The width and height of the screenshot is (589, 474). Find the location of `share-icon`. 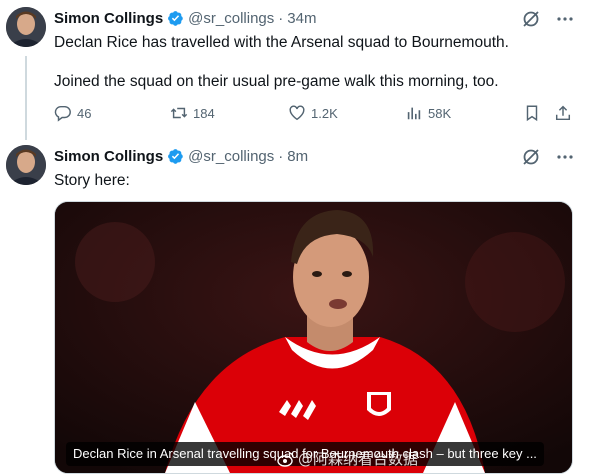

share-icon is located at coordinates (563, 113).